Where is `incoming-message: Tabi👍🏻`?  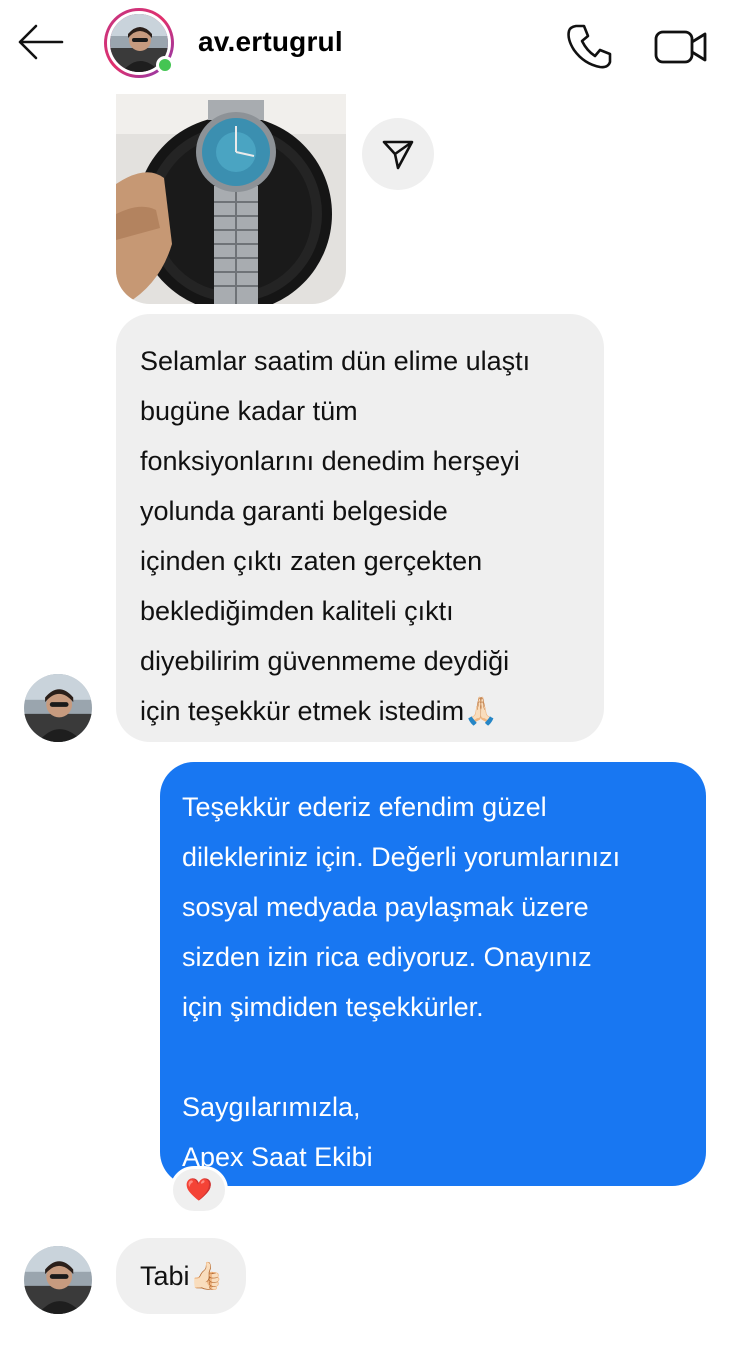
incoming-message: Tabi👍🏻 is located at coordinates (181, 1276).